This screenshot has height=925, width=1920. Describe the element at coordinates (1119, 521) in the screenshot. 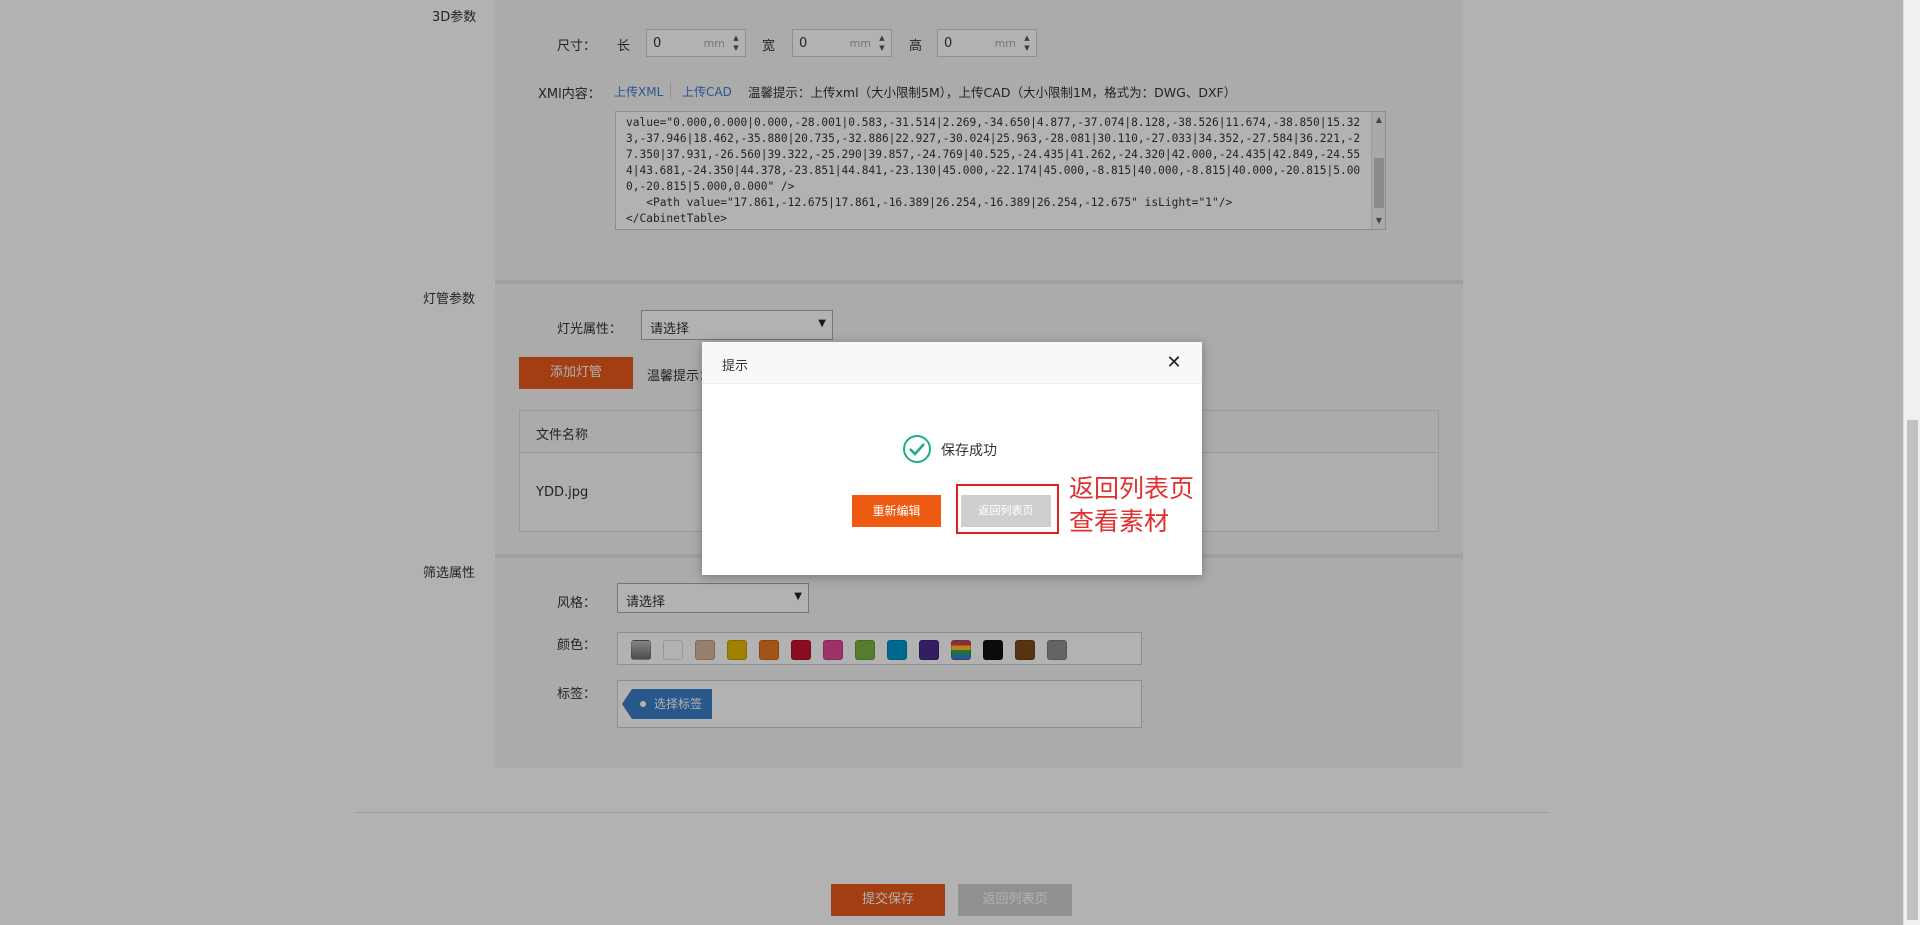

I see `annotation-line-2: 查看素材` at that location.